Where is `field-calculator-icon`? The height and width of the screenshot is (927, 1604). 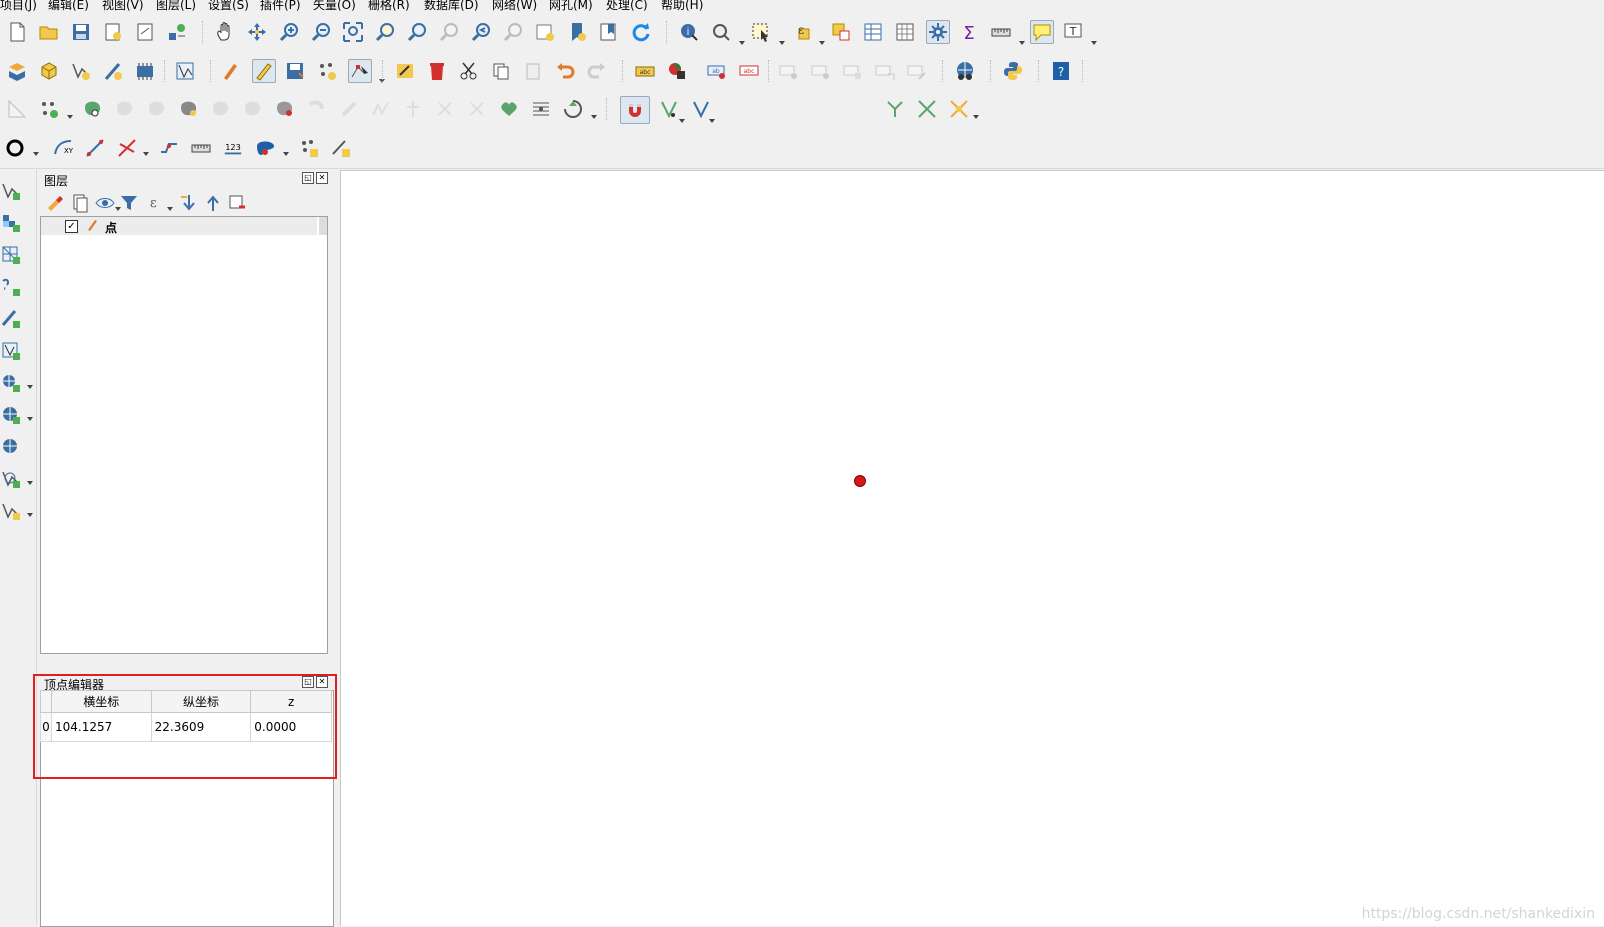 field-calculator-icon is located at coordinates (905, 32).